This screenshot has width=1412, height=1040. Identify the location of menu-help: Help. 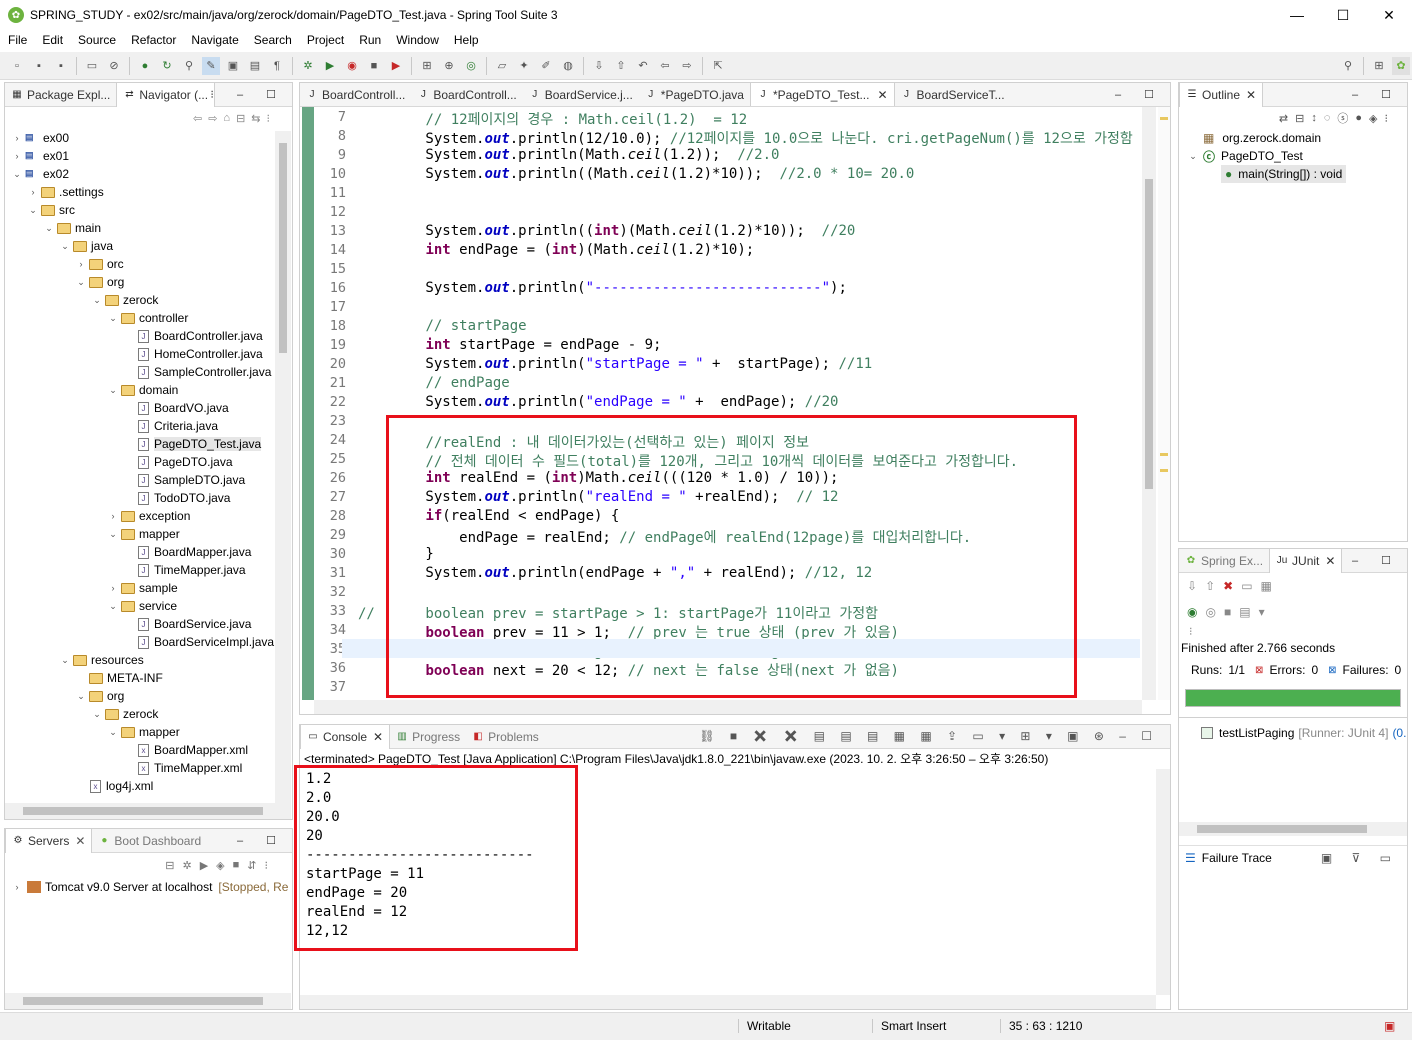
(466, 40).